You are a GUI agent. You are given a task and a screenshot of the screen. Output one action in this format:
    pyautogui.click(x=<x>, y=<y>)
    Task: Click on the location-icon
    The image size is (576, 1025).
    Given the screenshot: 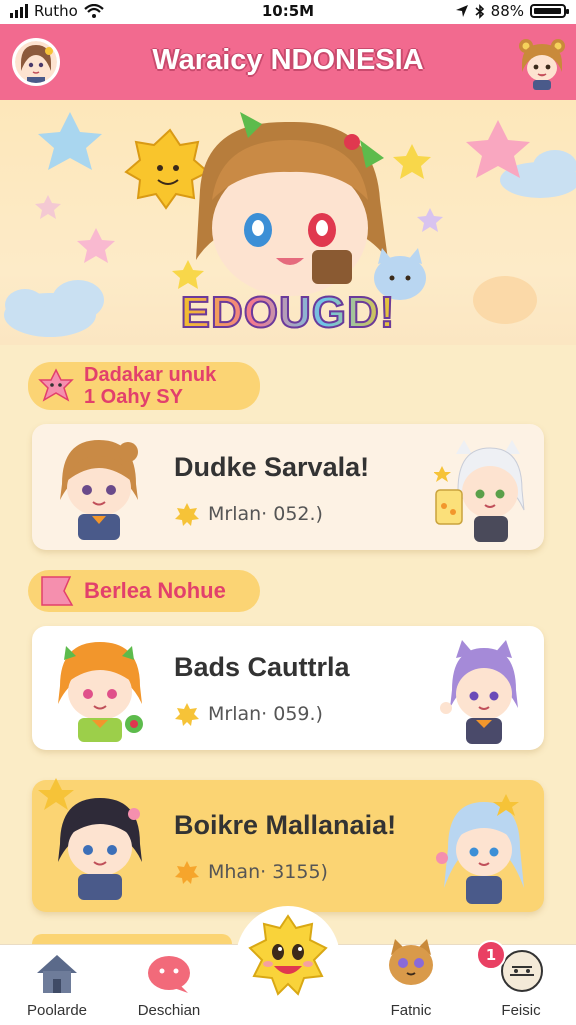 What is the action you would take?
    pyautogui.click(x=461, y=11)
    